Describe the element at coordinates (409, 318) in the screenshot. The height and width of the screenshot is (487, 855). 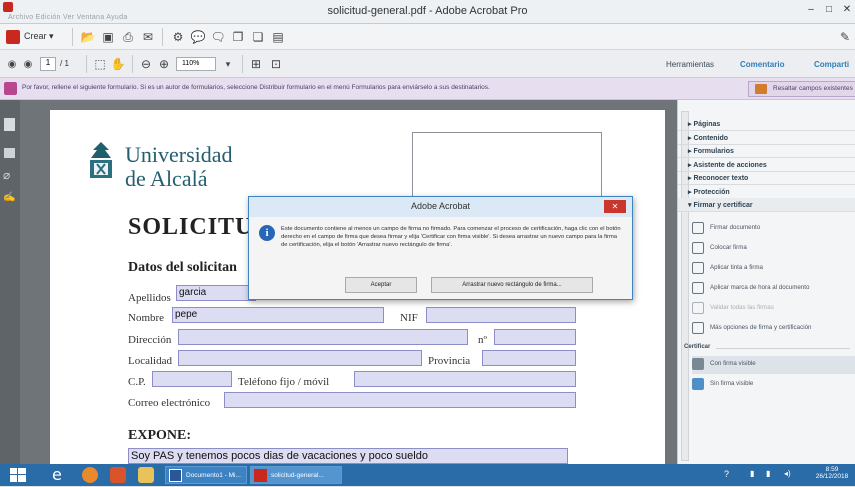
I see `label-nif: NIF` at that location.